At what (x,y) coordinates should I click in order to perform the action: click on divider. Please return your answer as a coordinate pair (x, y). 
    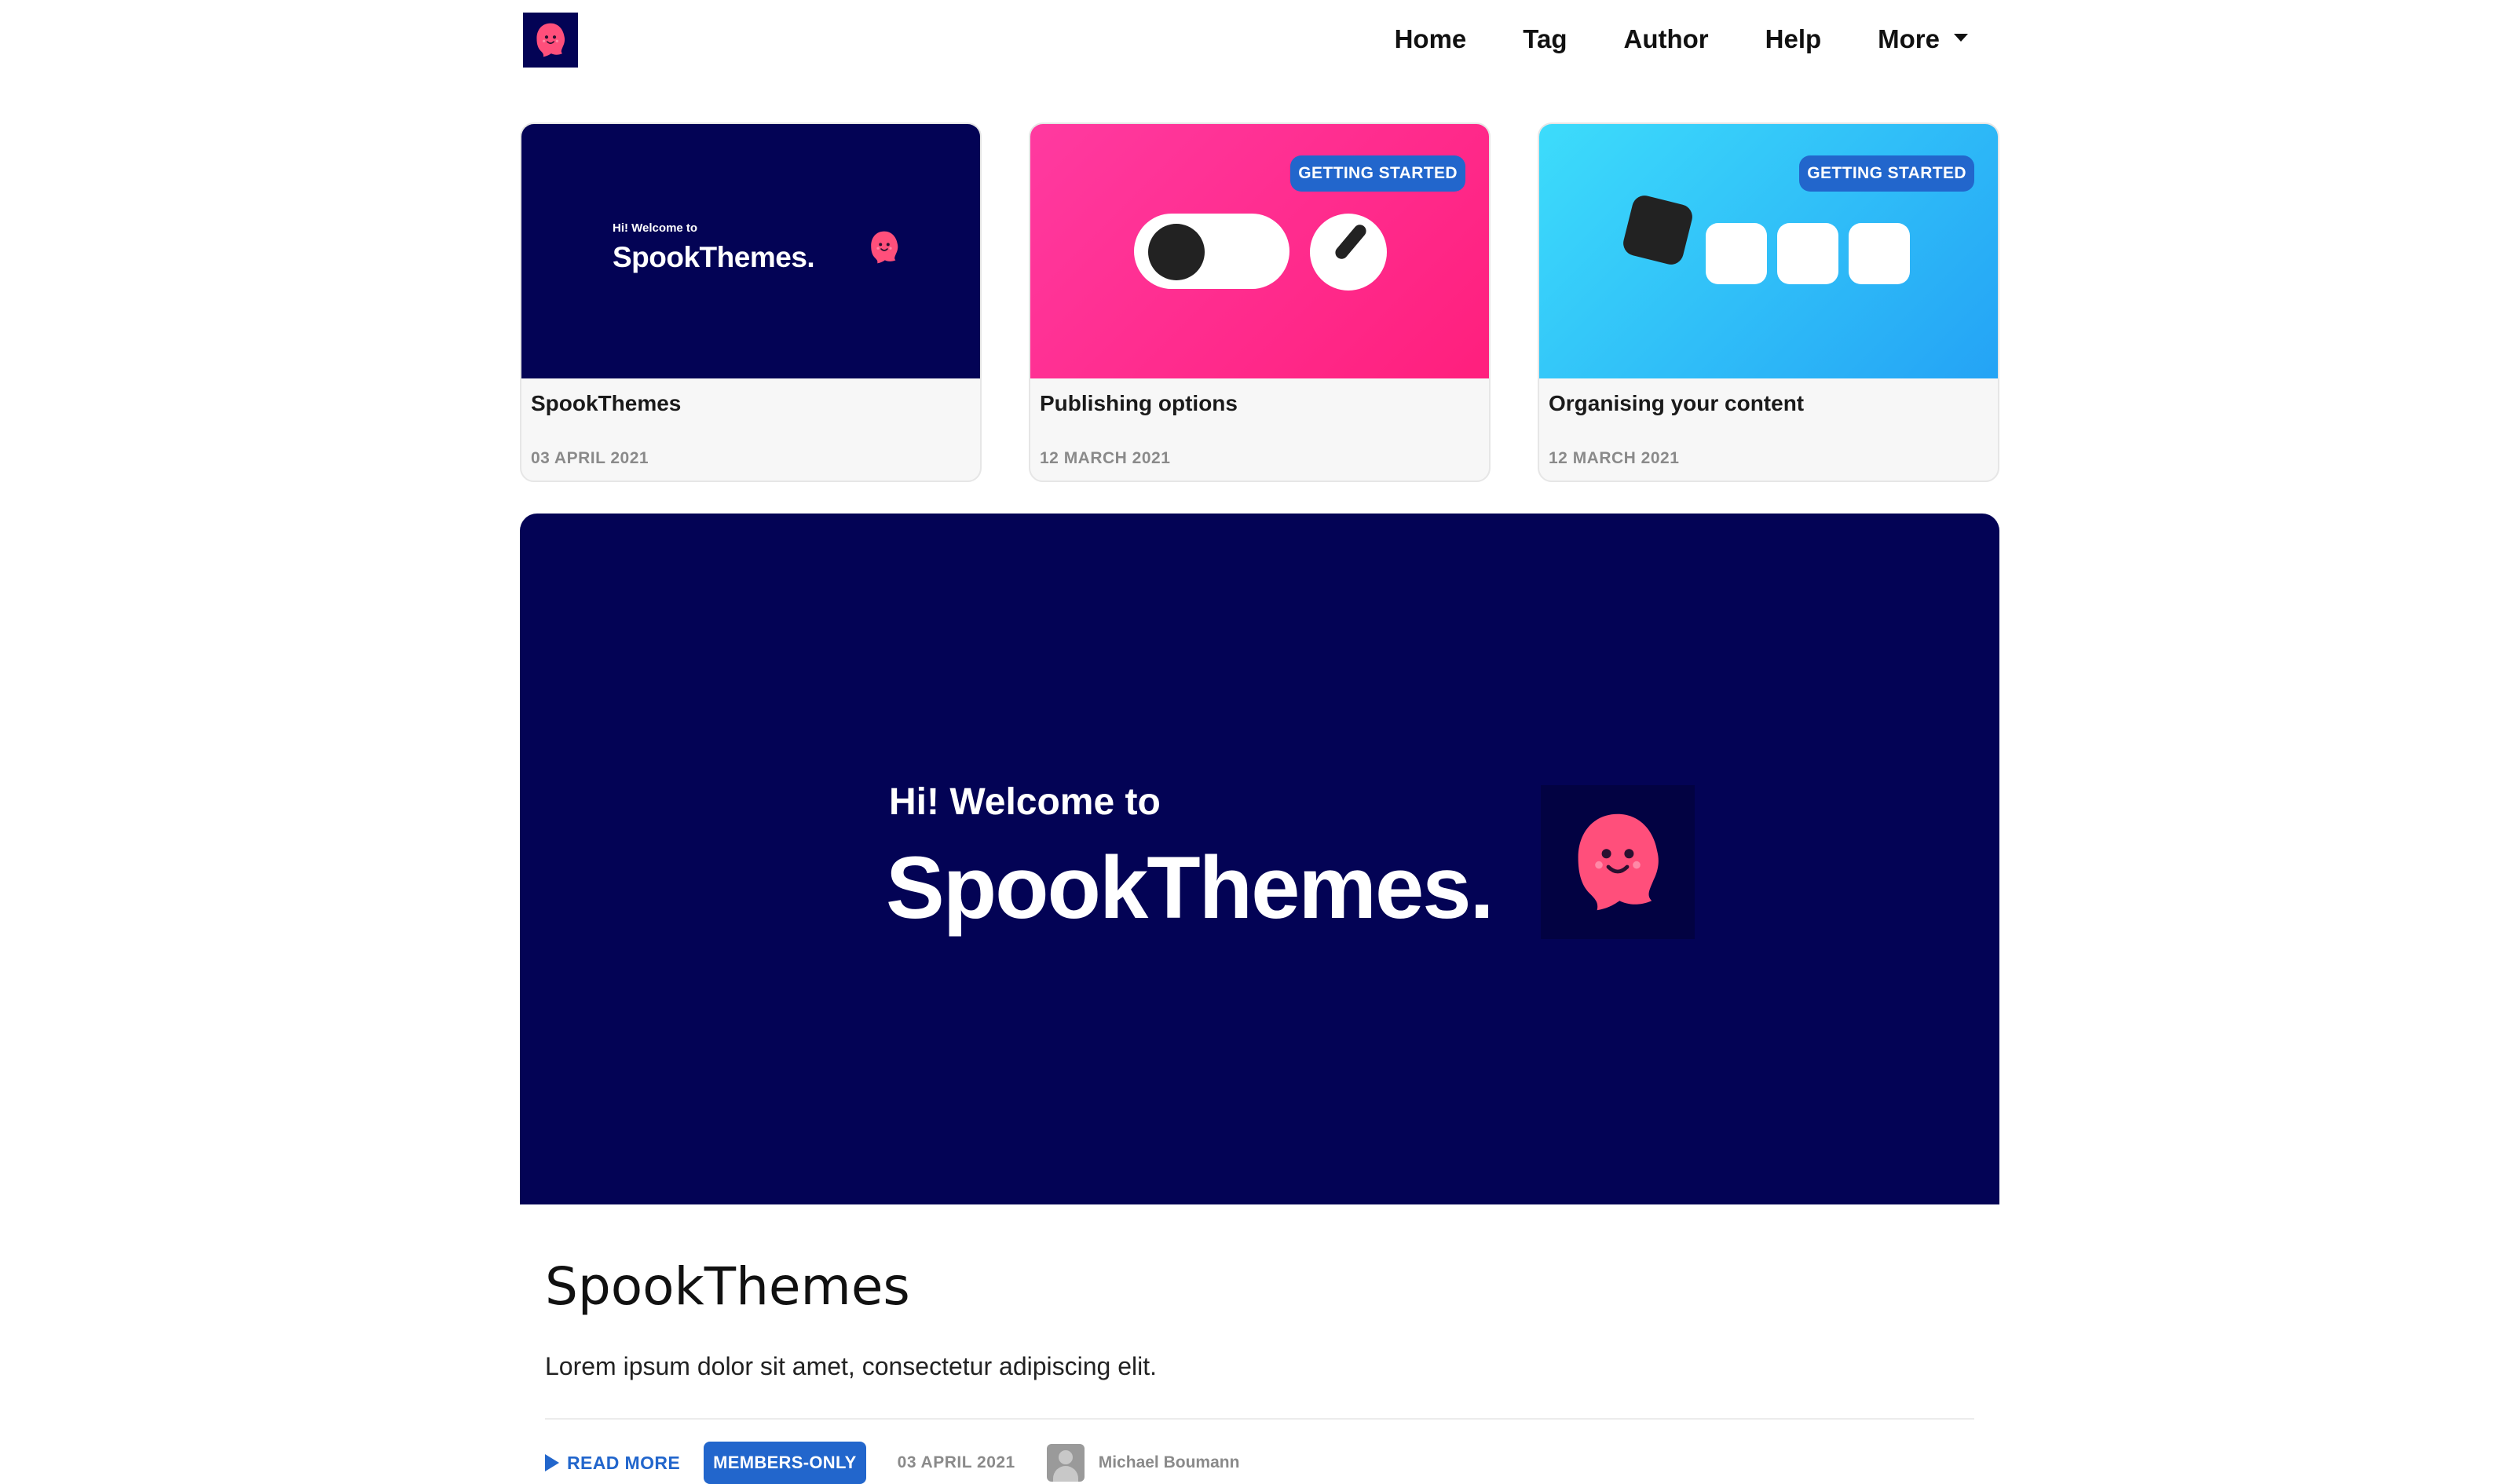
    Looking at the image, I should click on (1259, 1419).